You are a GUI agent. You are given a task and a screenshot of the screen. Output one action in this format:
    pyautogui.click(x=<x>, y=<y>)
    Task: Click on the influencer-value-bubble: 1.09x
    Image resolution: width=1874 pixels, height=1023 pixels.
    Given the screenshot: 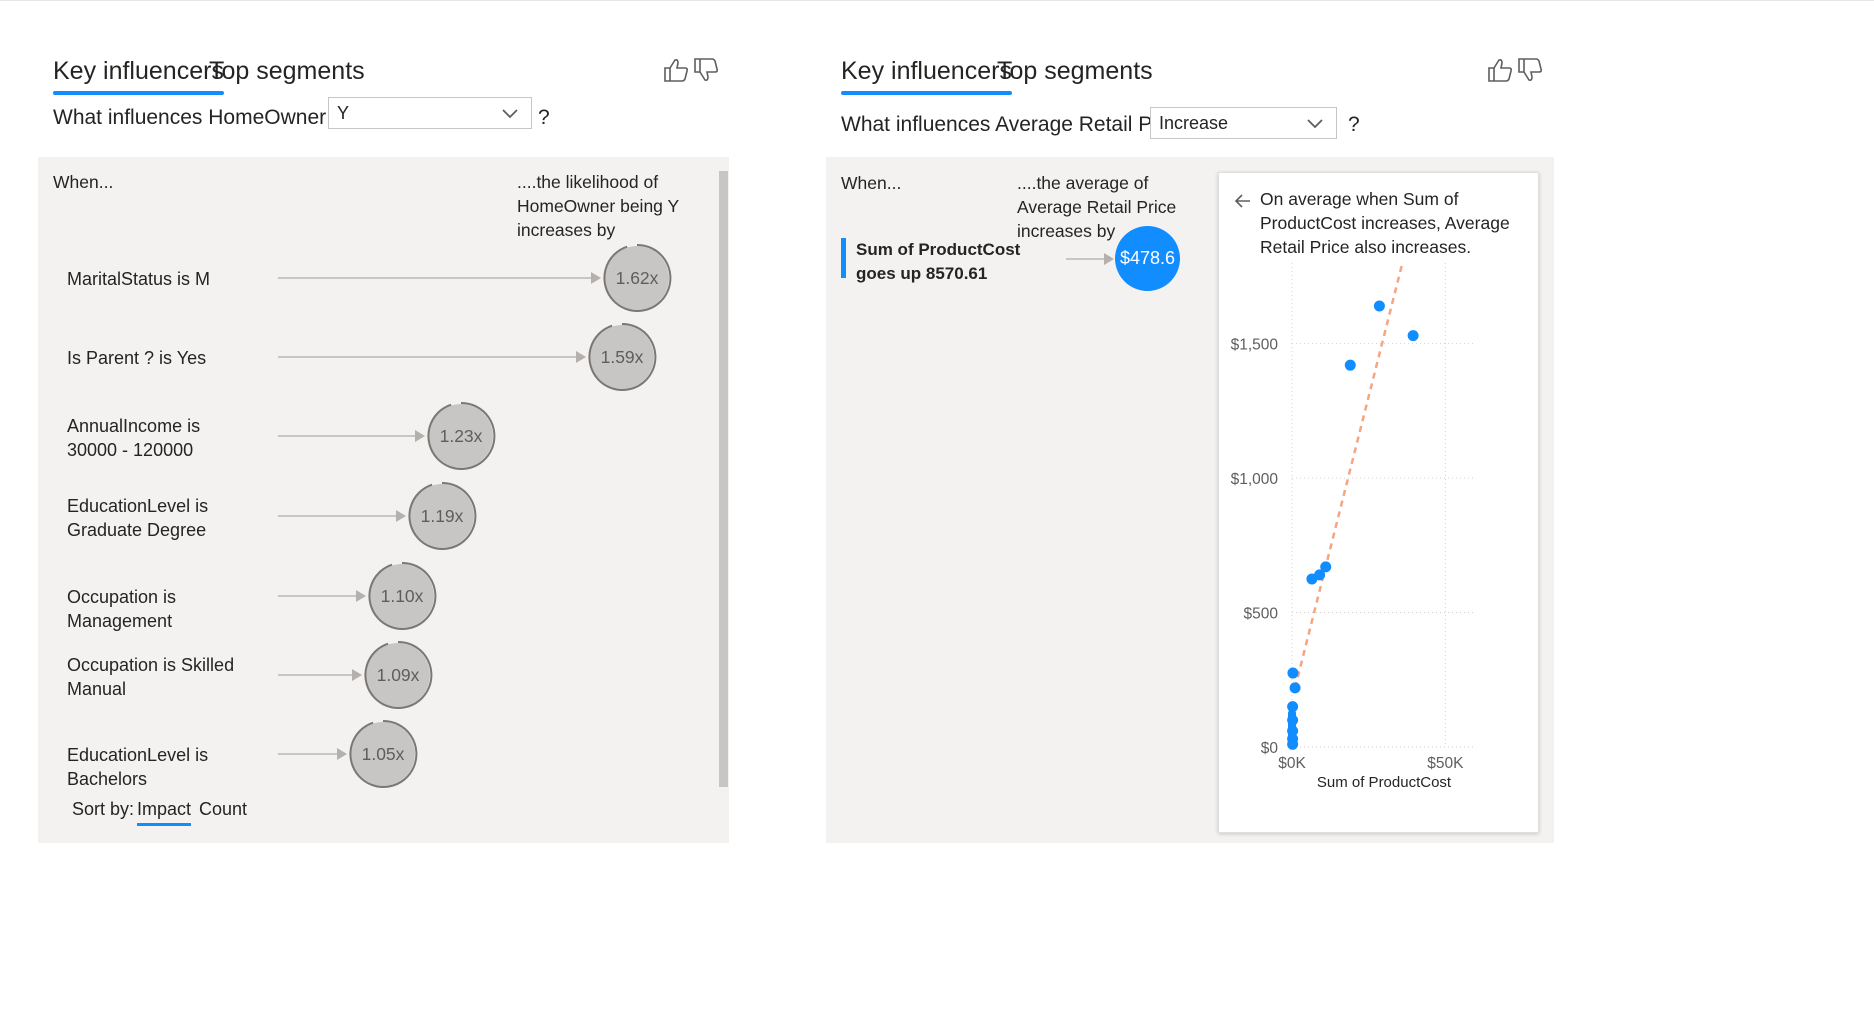 What is the action you would take?
    pyautogui.click(x=398, y=674)
    